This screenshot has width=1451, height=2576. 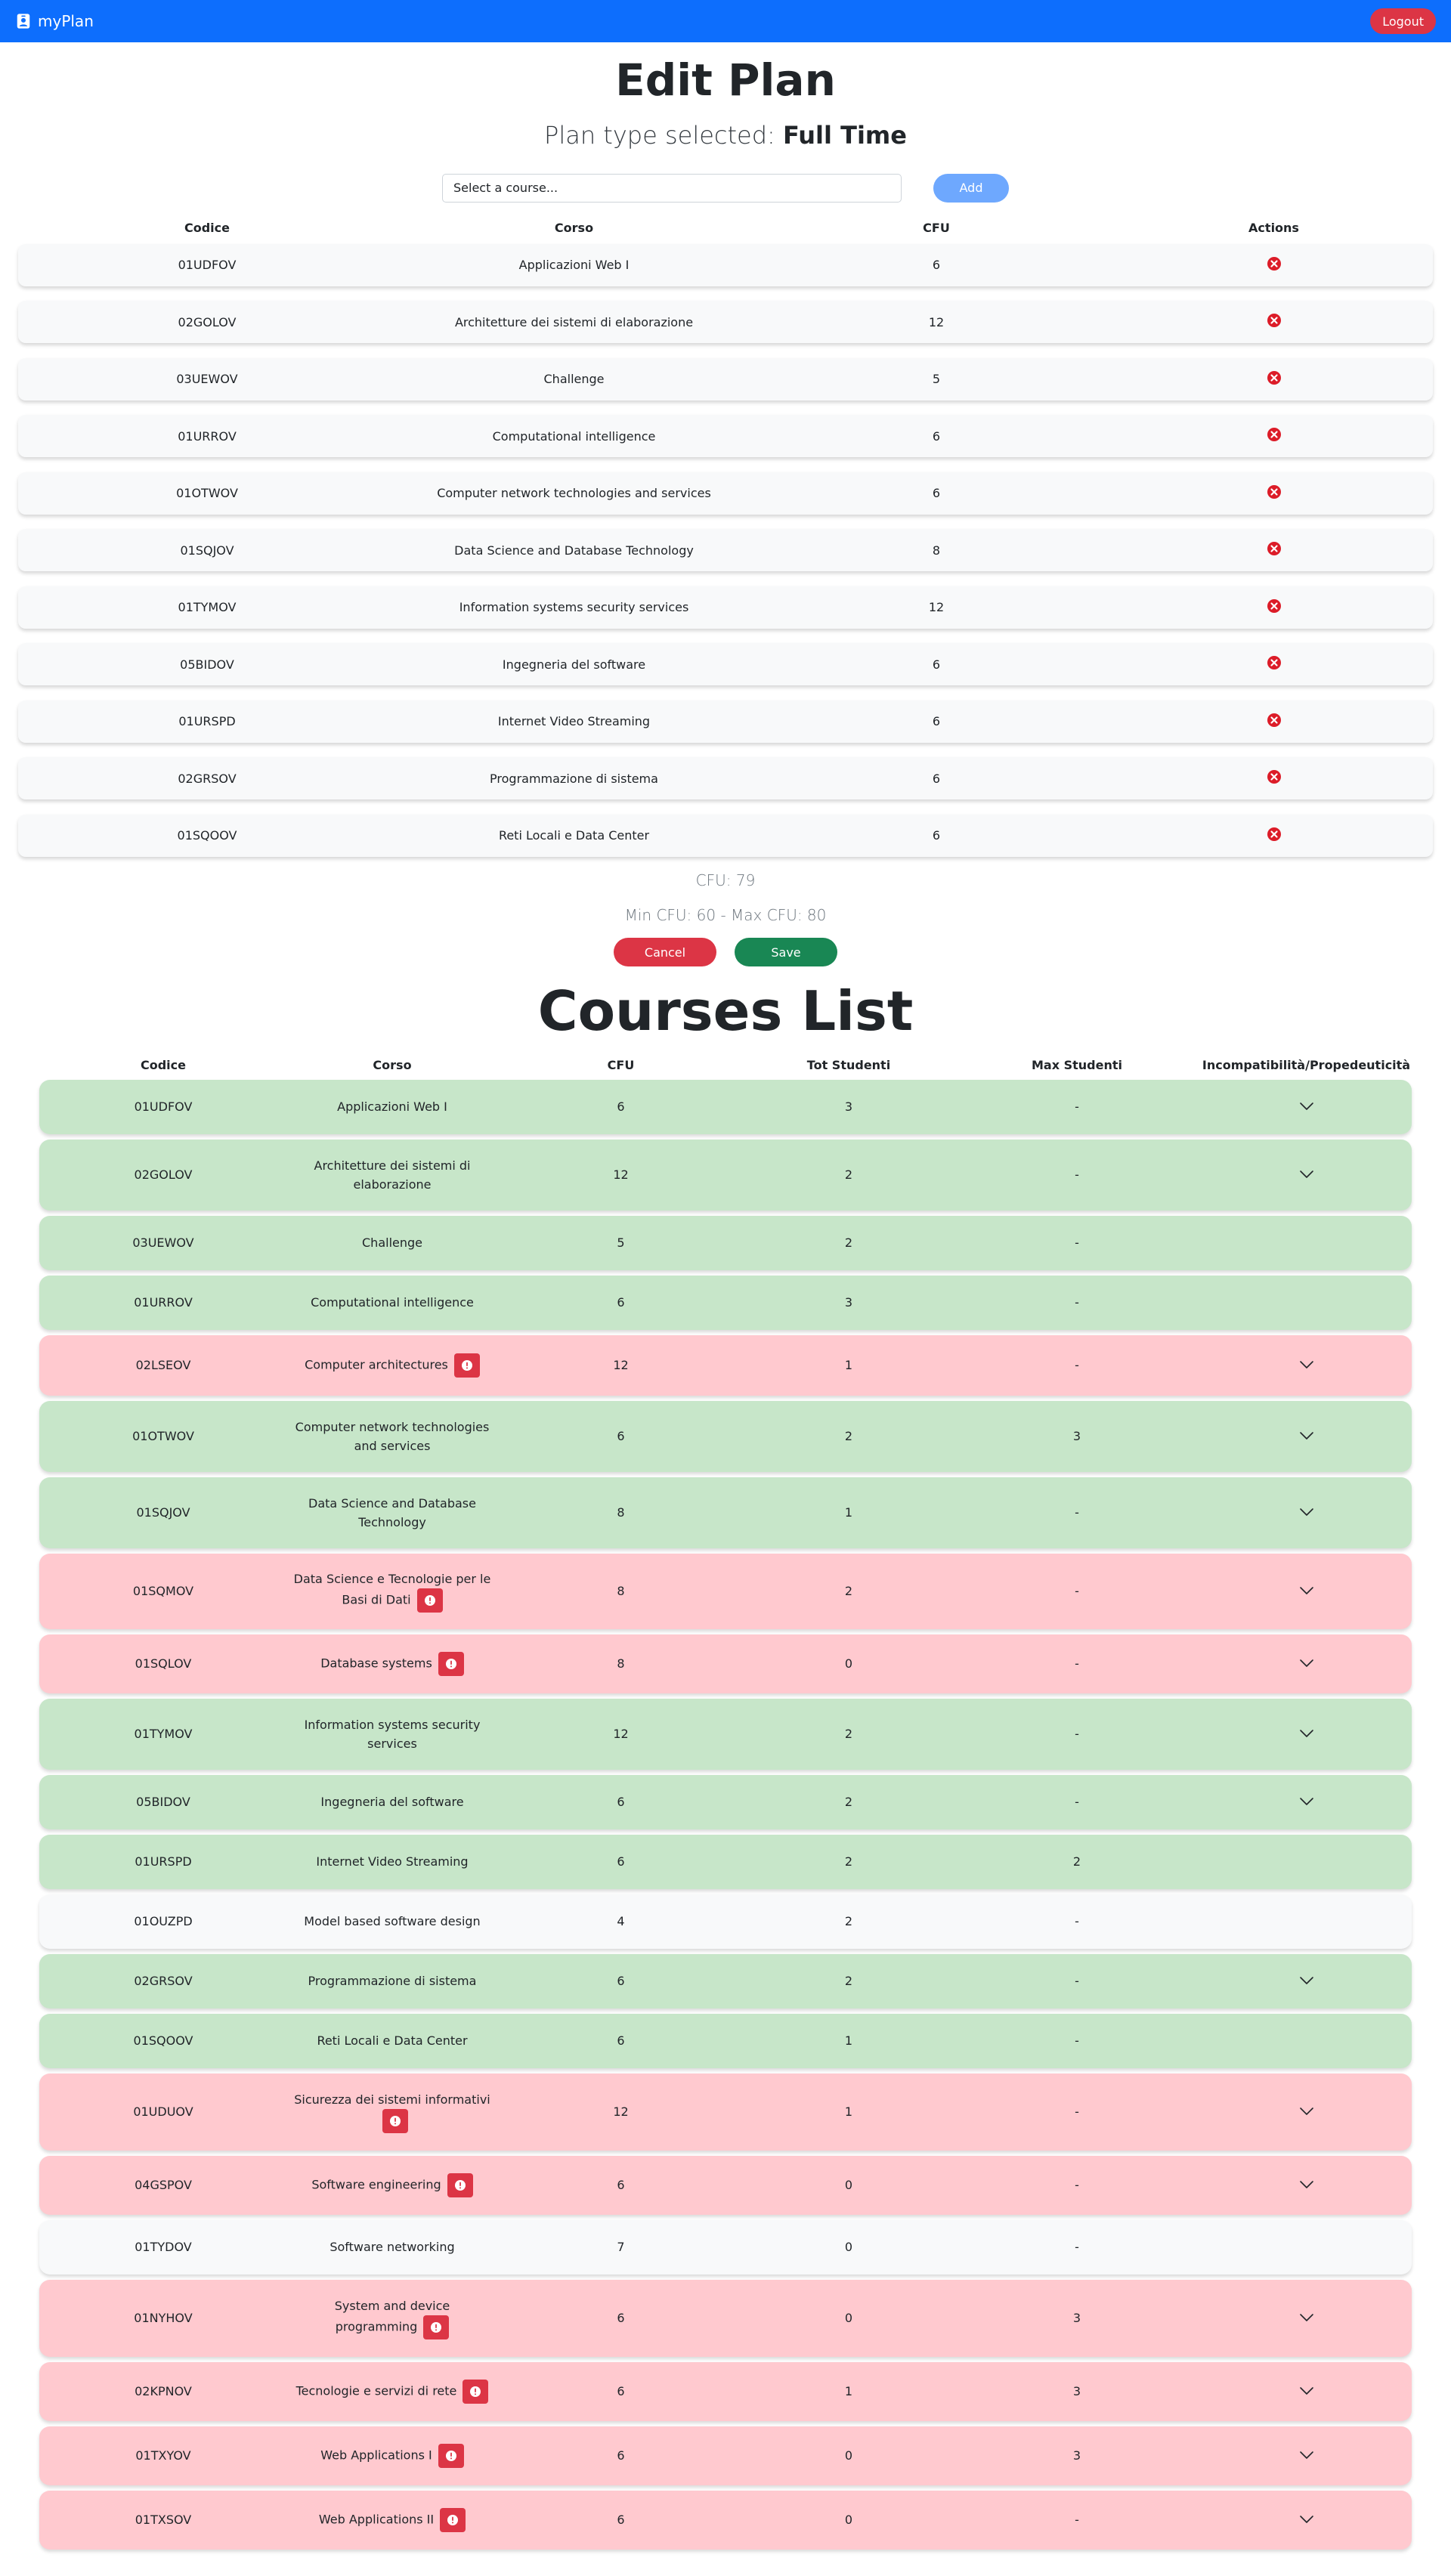 I want to click on course-name-cell: Internet Video Streaming, so click(x=392, y=1861).